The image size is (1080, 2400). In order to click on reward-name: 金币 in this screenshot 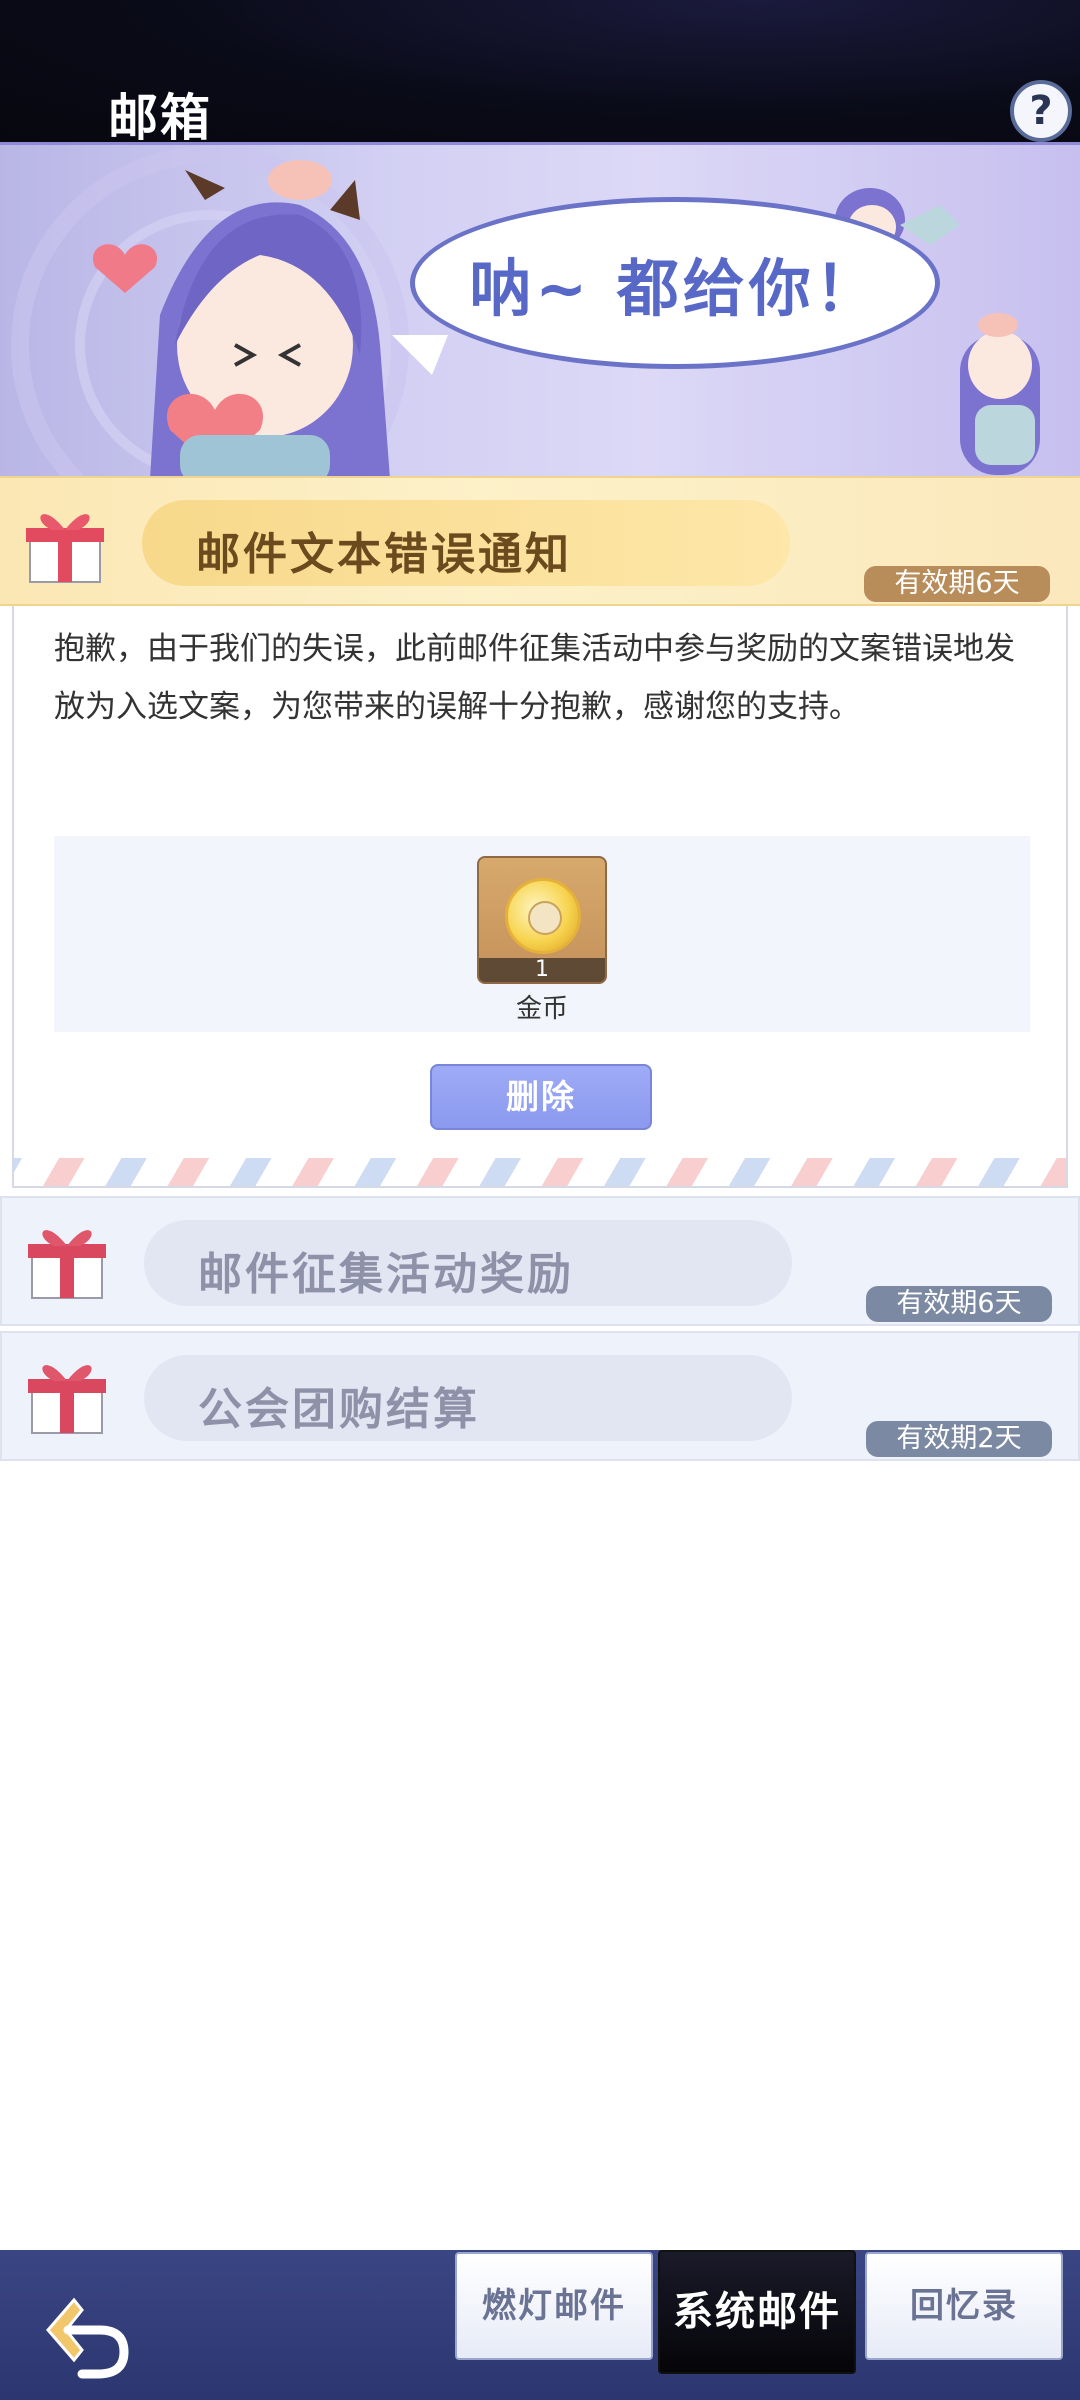, I will do `click(541, 1009)`.